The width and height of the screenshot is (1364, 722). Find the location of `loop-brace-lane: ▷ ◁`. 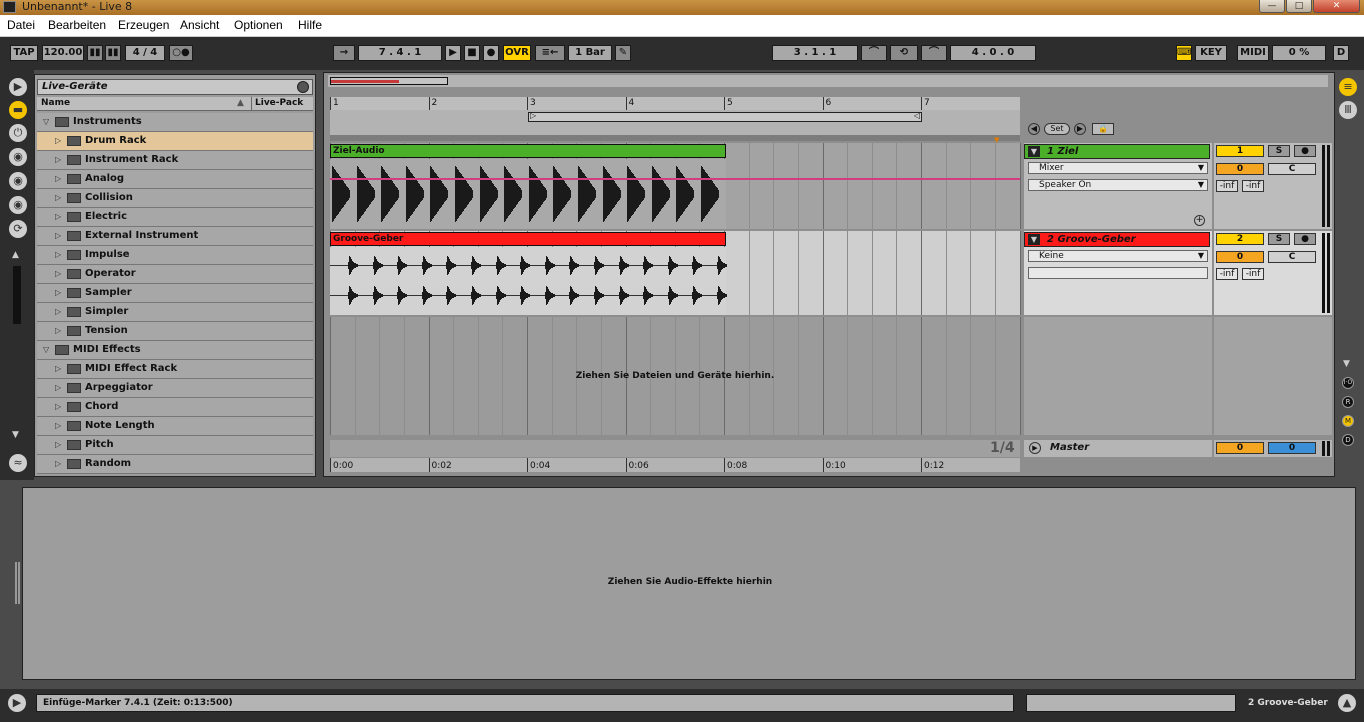

loop-brace-lane: ▷ ◁ is located at coordinates (675, 122).